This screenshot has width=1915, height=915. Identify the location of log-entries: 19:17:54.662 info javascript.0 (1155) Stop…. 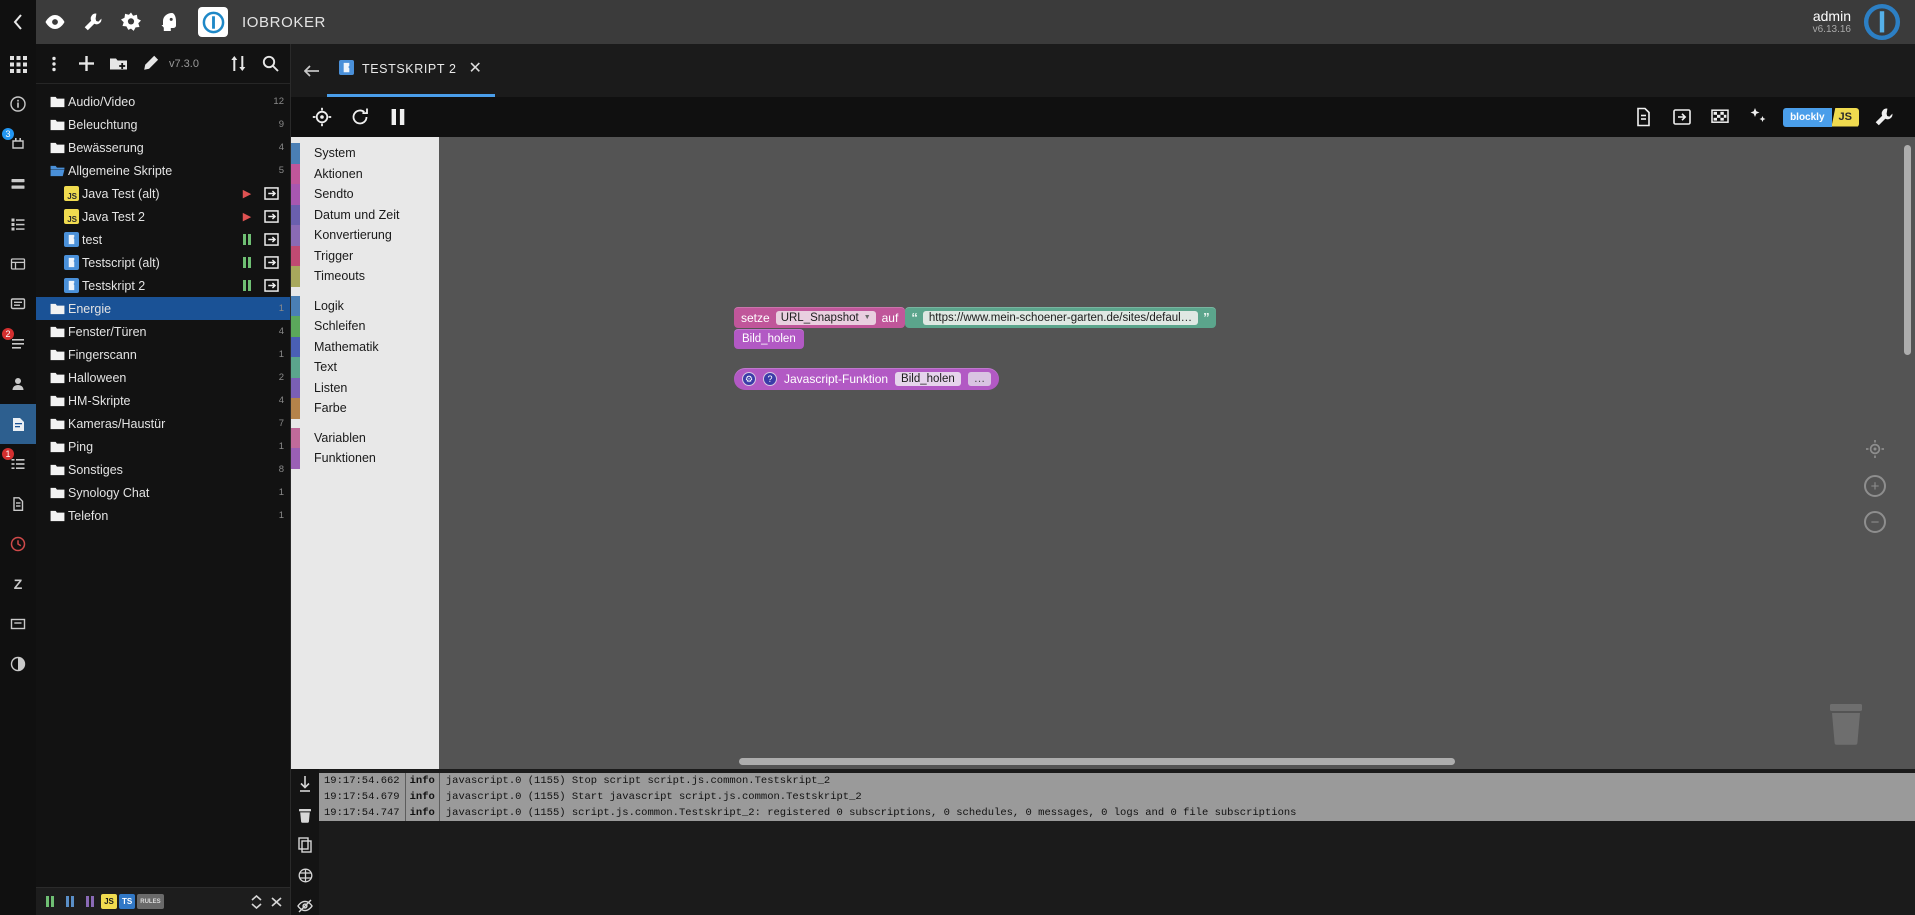
(1117, 842).